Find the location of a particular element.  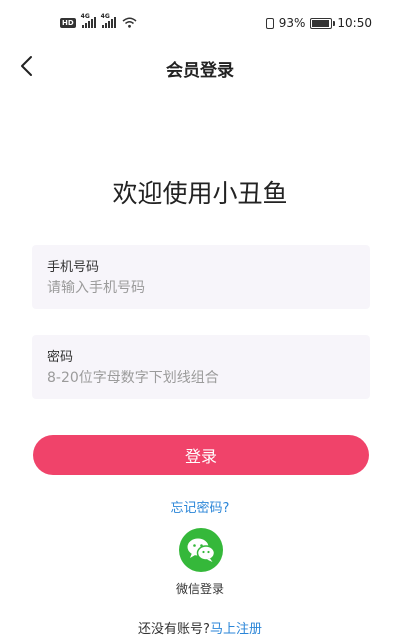

wechat-icon is located at coordinates (201, 550).